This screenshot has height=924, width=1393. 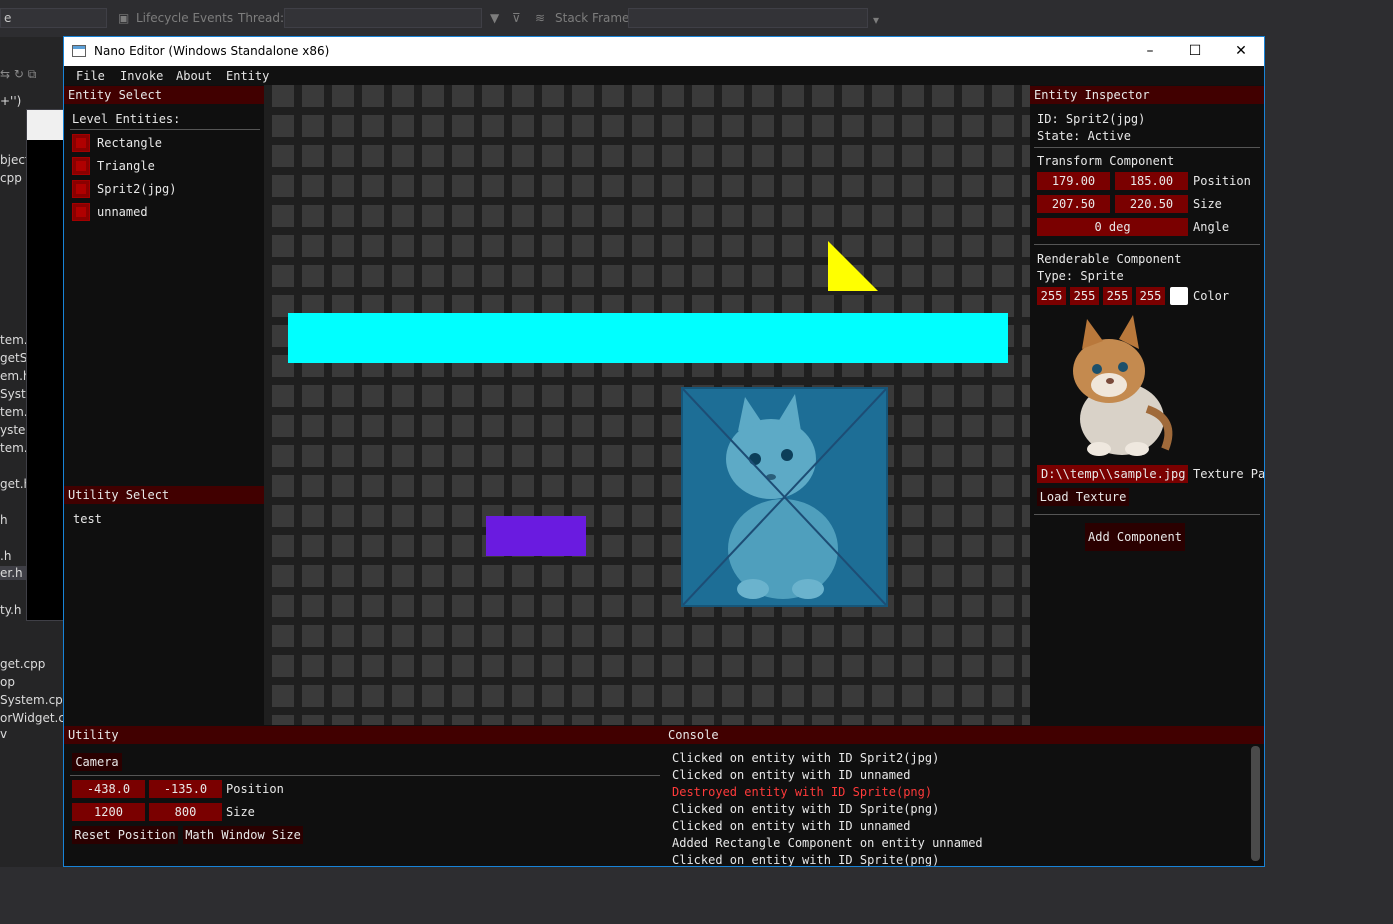 I want to click on file-item: op, so click(x=7, y=682).